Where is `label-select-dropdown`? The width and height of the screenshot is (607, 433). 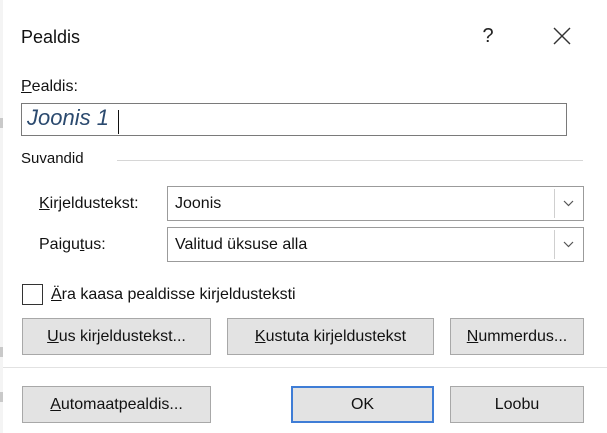
label-select-dropdown is located at coordinates (567, 203).